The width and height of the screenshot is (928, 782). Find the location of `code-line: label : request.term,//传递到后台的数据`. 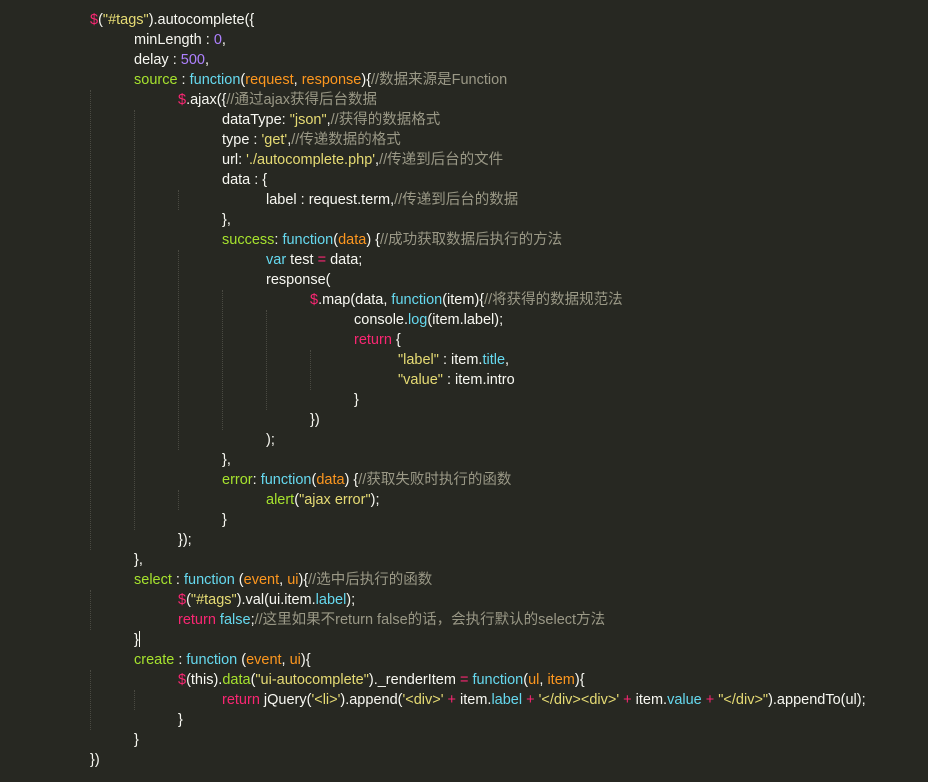

code-line: label : request.term,//传递到后台的数据 is located at coordinates (392, 200).